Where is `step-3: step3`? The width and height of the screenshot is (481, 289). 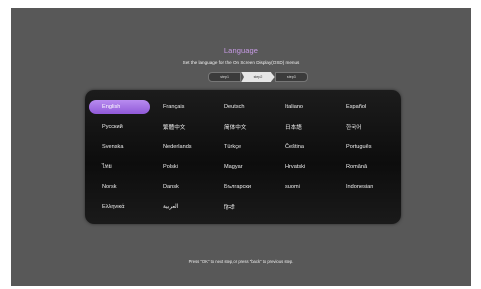
step-3: step3 is located at coordinates (291, 77).